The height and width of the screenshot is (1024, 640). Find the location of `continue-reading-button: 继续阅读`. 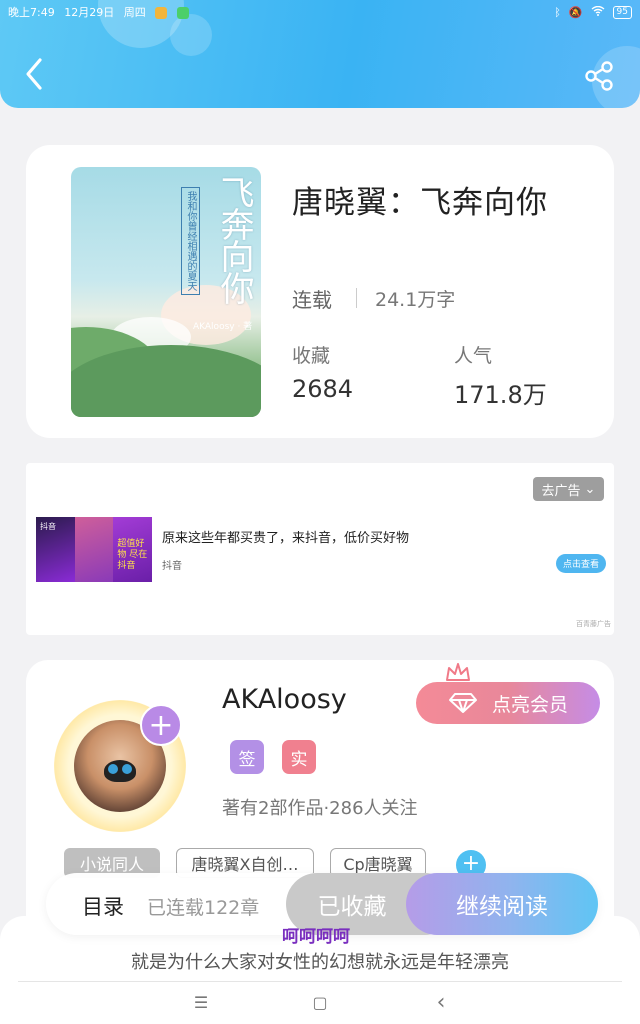

continue-reading-button: 继续阅读 is located at coordinates (502, 904).